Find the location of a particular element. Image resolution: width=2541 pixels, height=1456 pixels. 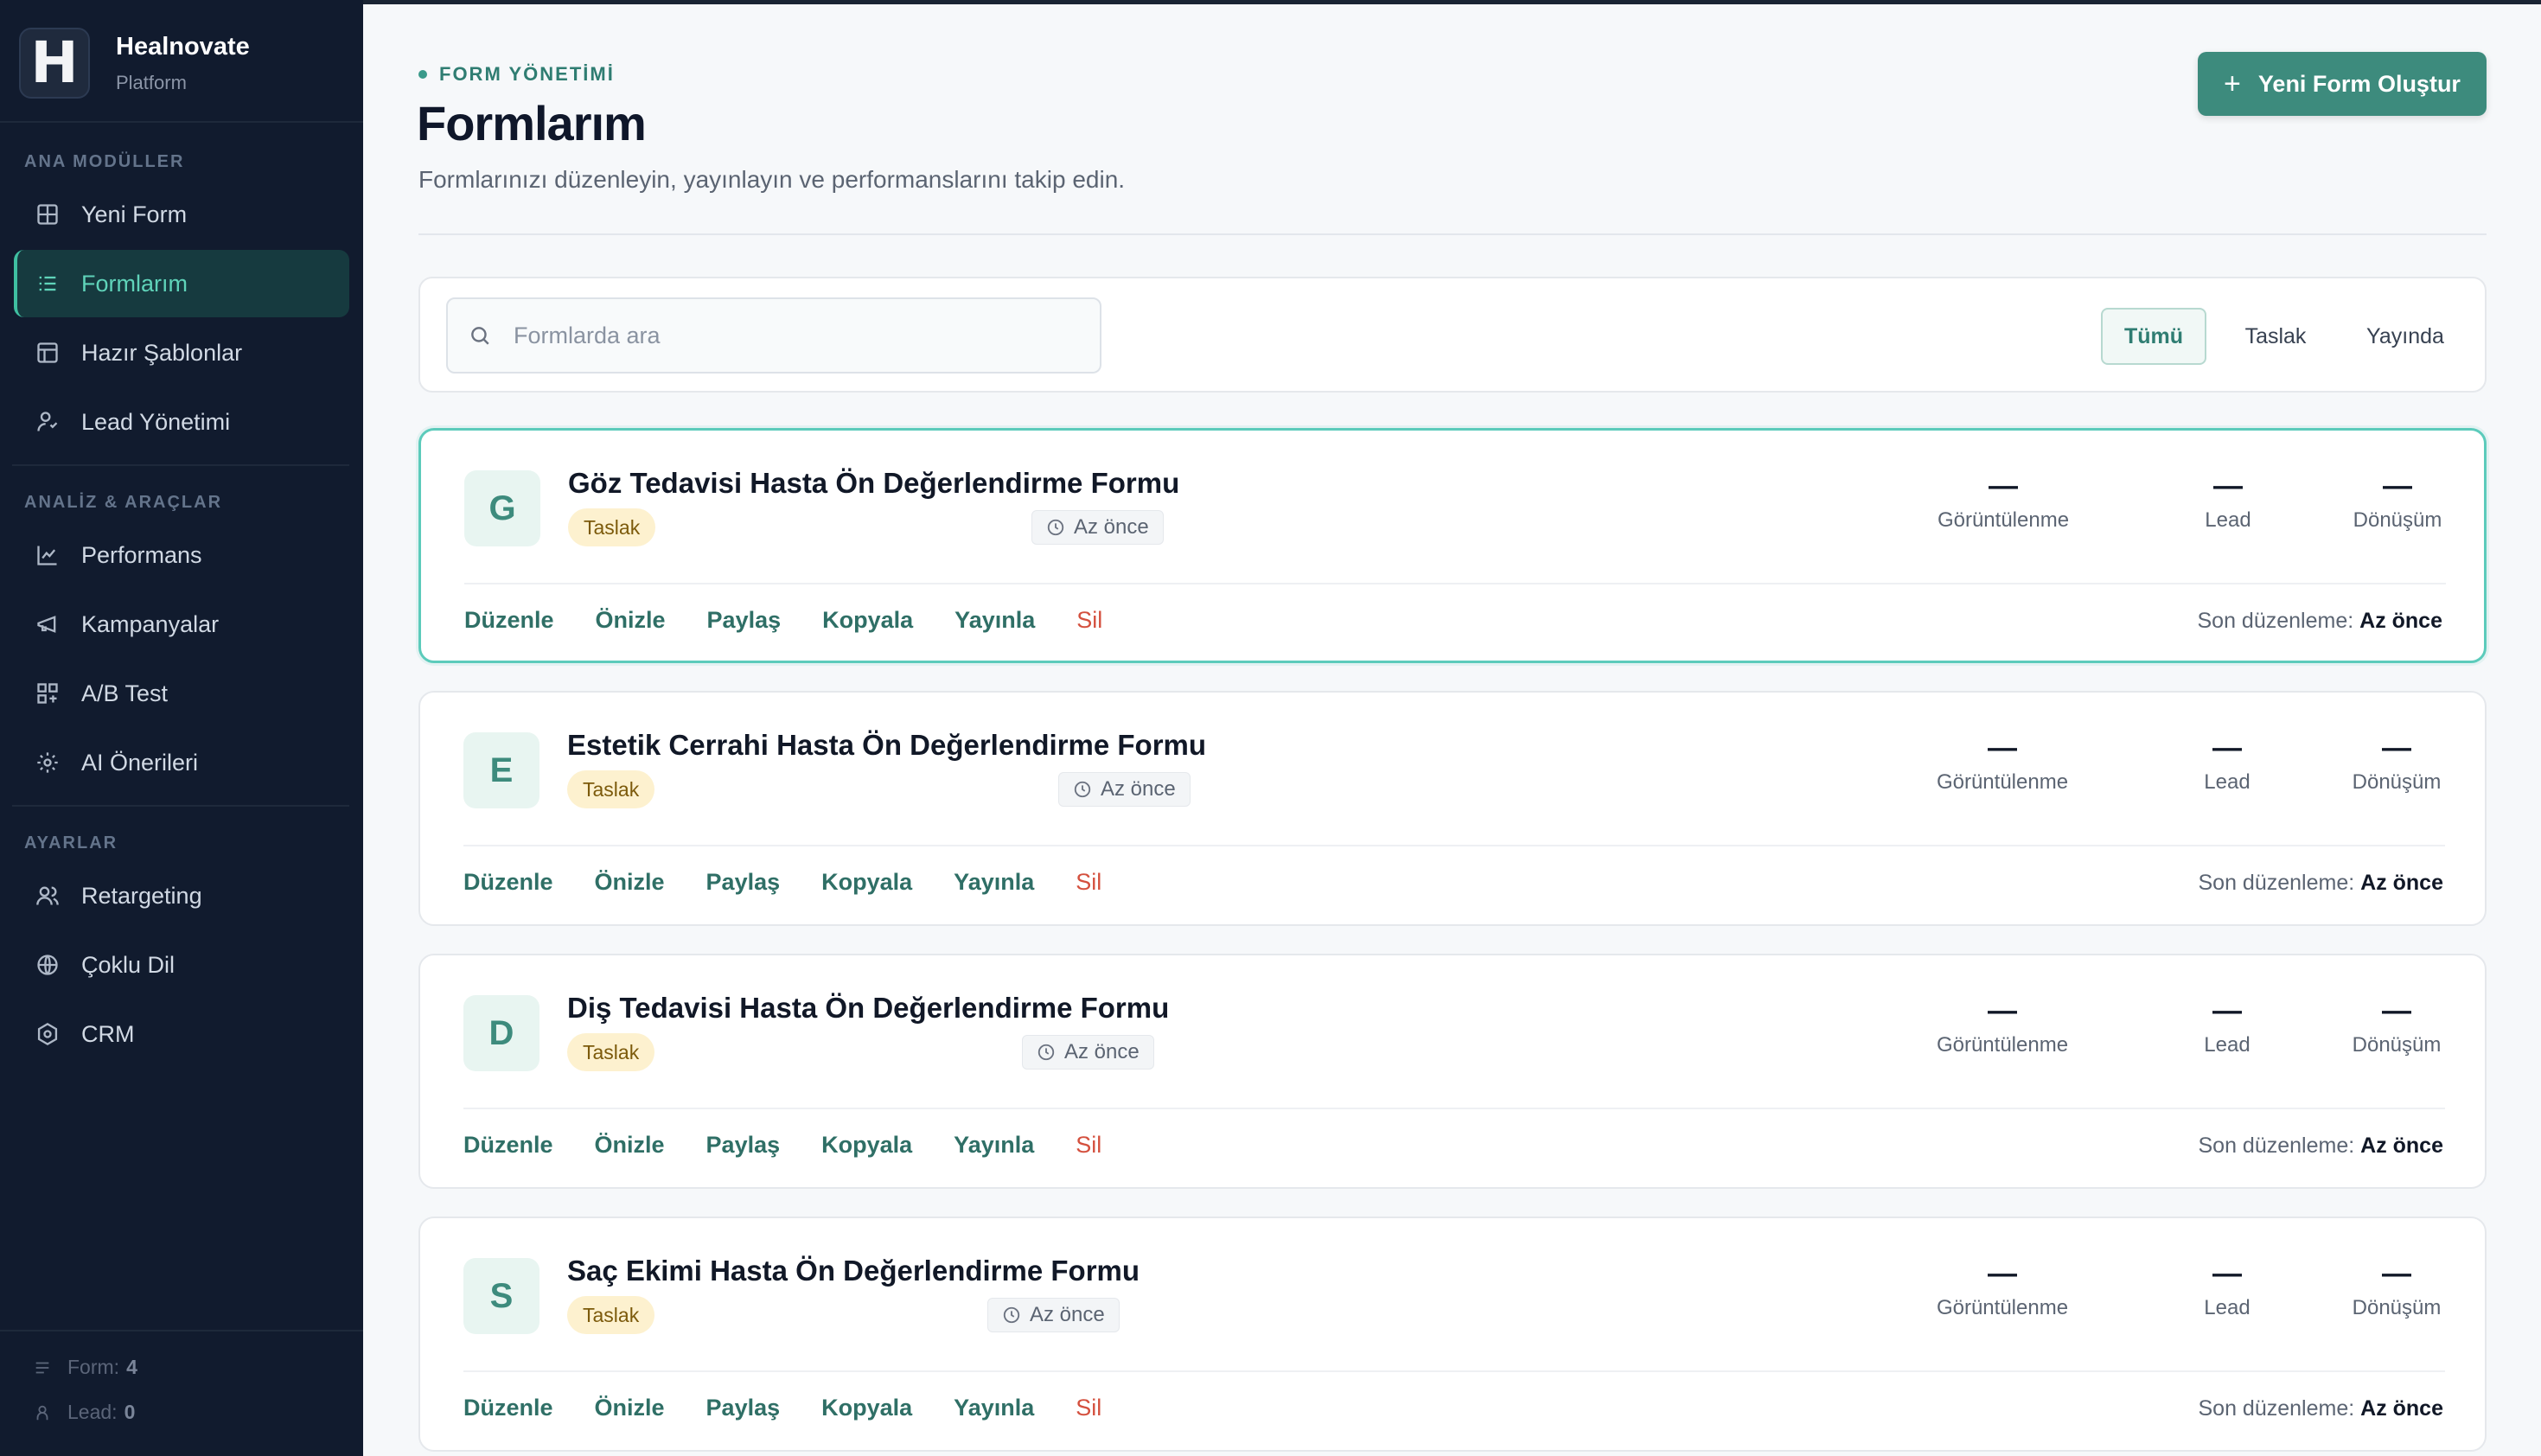

new-form-button: + Yeni Form Oluştur is located at coordinates (2342, 84).